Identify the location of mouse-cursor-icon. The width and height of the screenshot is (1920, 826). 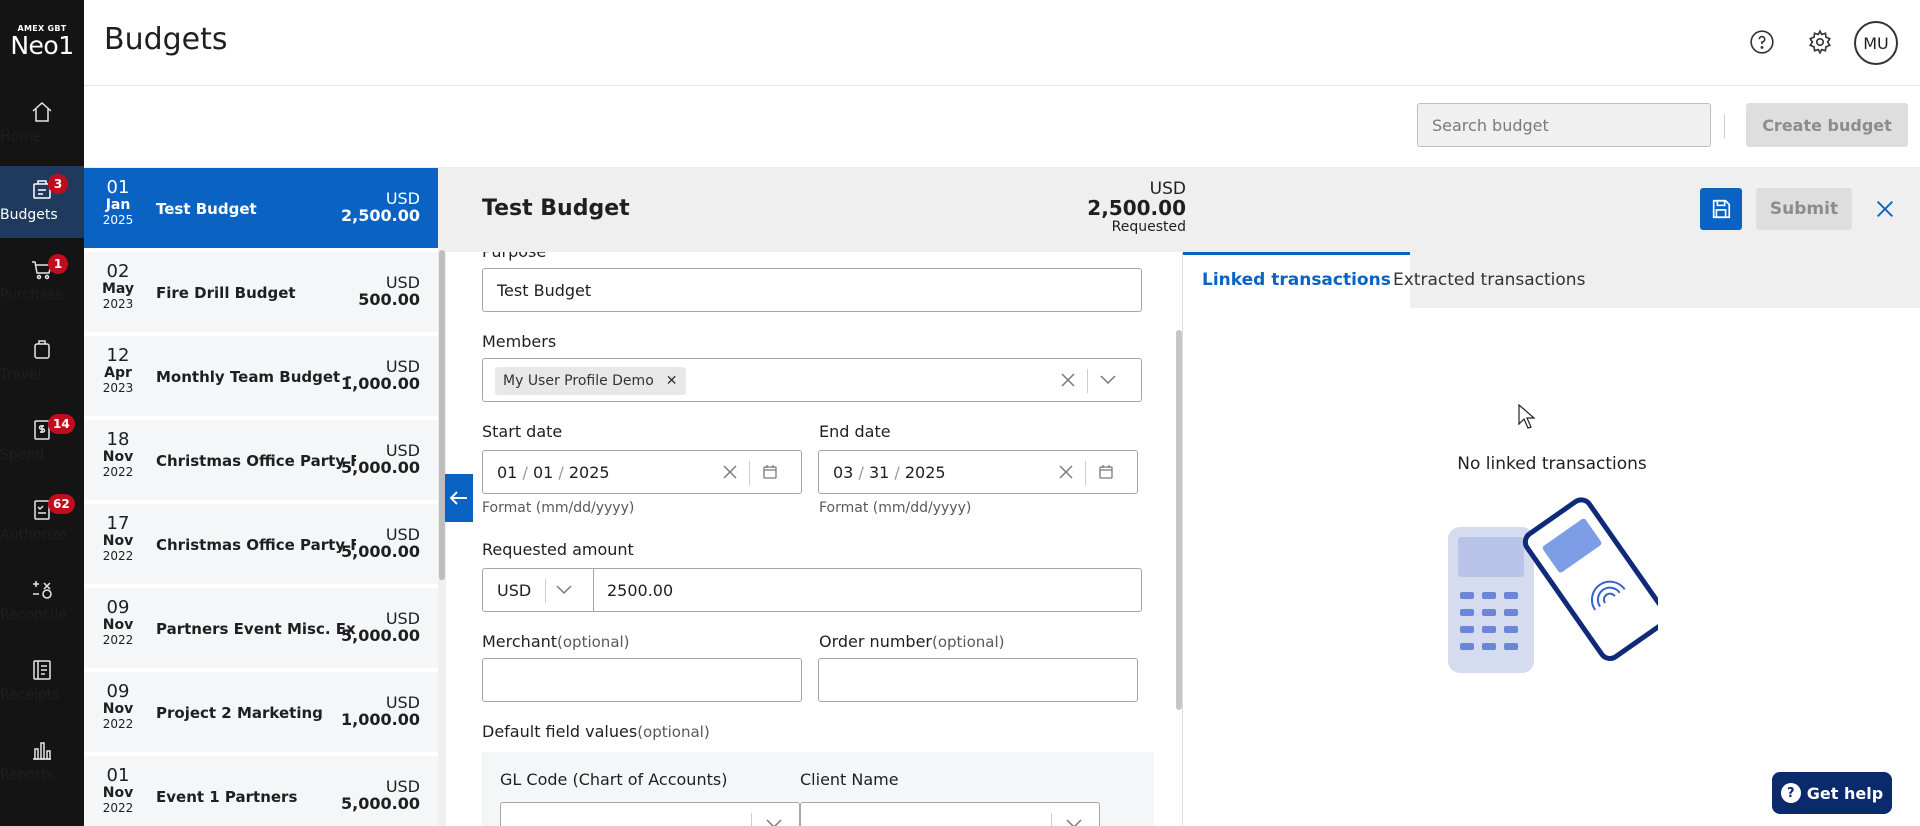
(1527, 416).